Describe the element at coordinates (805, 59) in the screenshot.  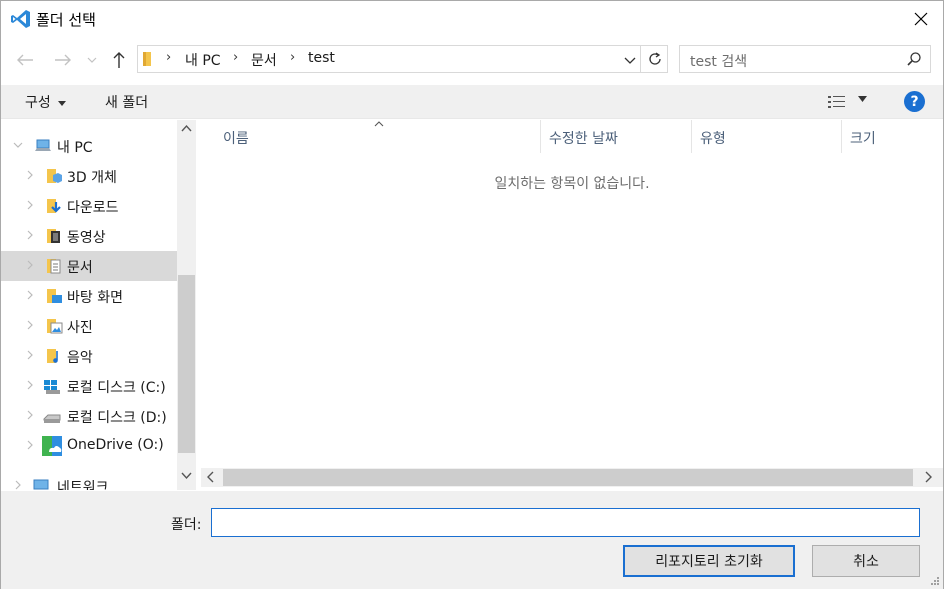
I see `search-box: test 검색` at that location.